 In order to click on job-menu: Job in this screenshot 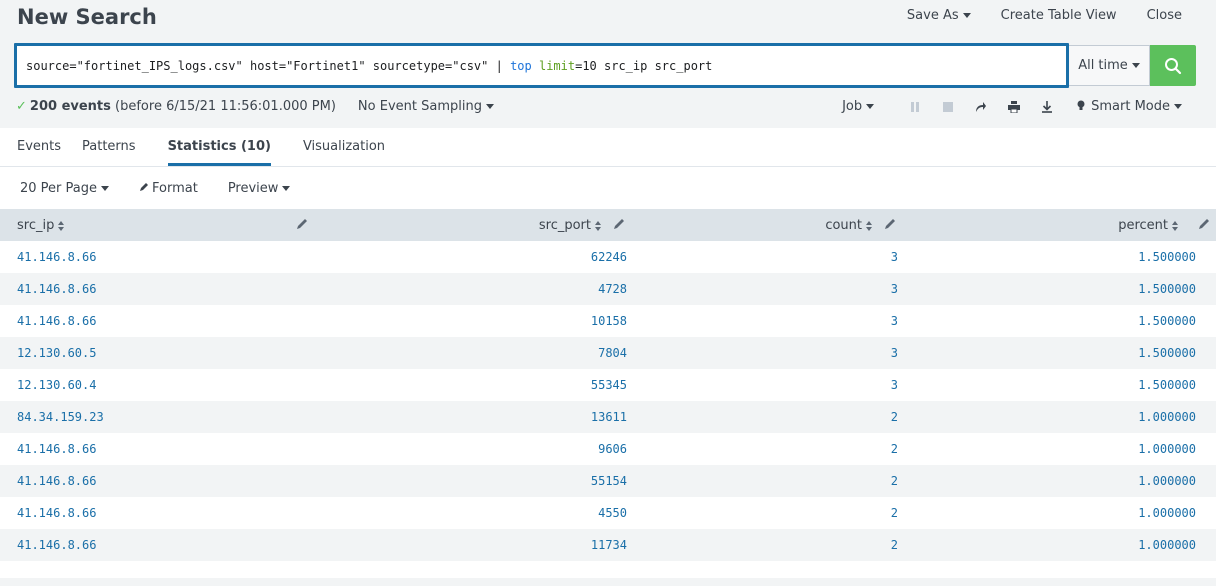, I will do `click(858, 106)`.